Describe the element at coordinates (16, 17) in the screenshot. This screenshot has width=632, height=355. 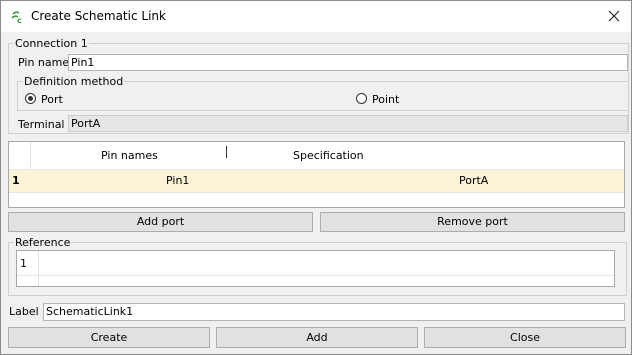
I see `schematic-link-icon: c` at that location.